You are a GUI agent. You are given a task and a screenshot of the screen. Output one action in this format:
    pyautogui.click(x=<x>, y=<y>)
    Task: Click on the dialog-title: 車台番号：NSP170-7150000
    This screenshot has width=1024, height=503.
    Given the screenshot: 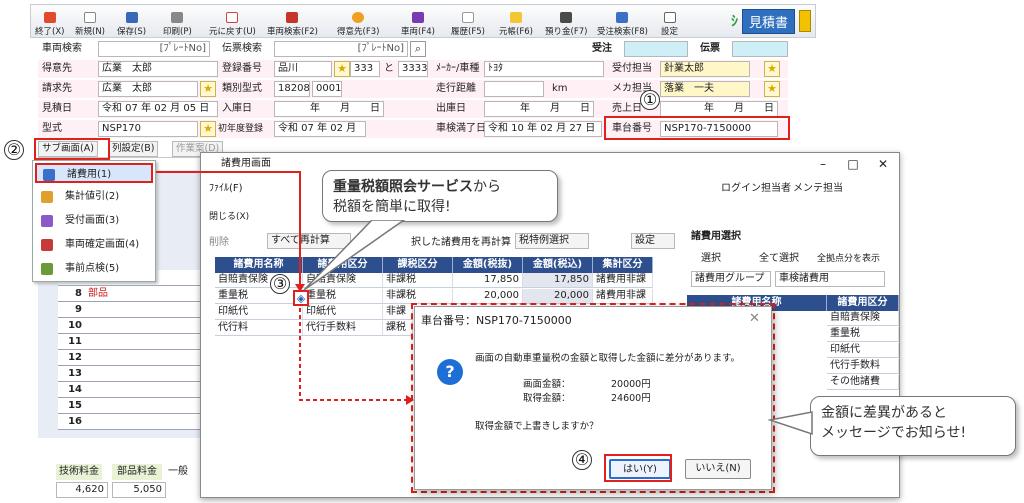 What is the action you would take?
    pyautogui.click(x=496, y=320)
    